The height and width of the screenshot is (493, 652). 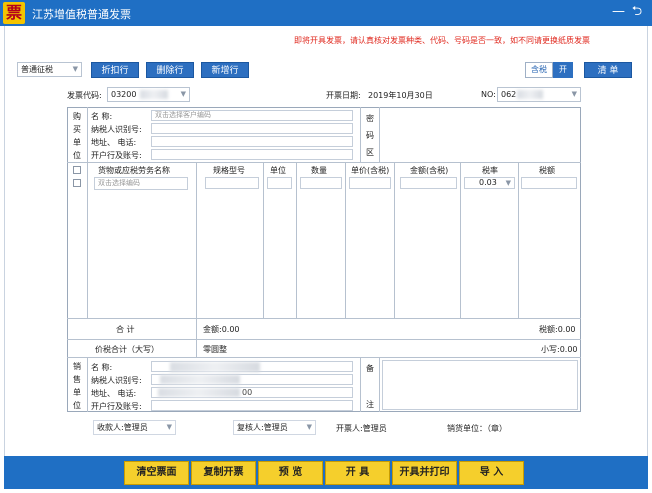 I want to click on buyer-bank-input, so click(x=252, y=154).